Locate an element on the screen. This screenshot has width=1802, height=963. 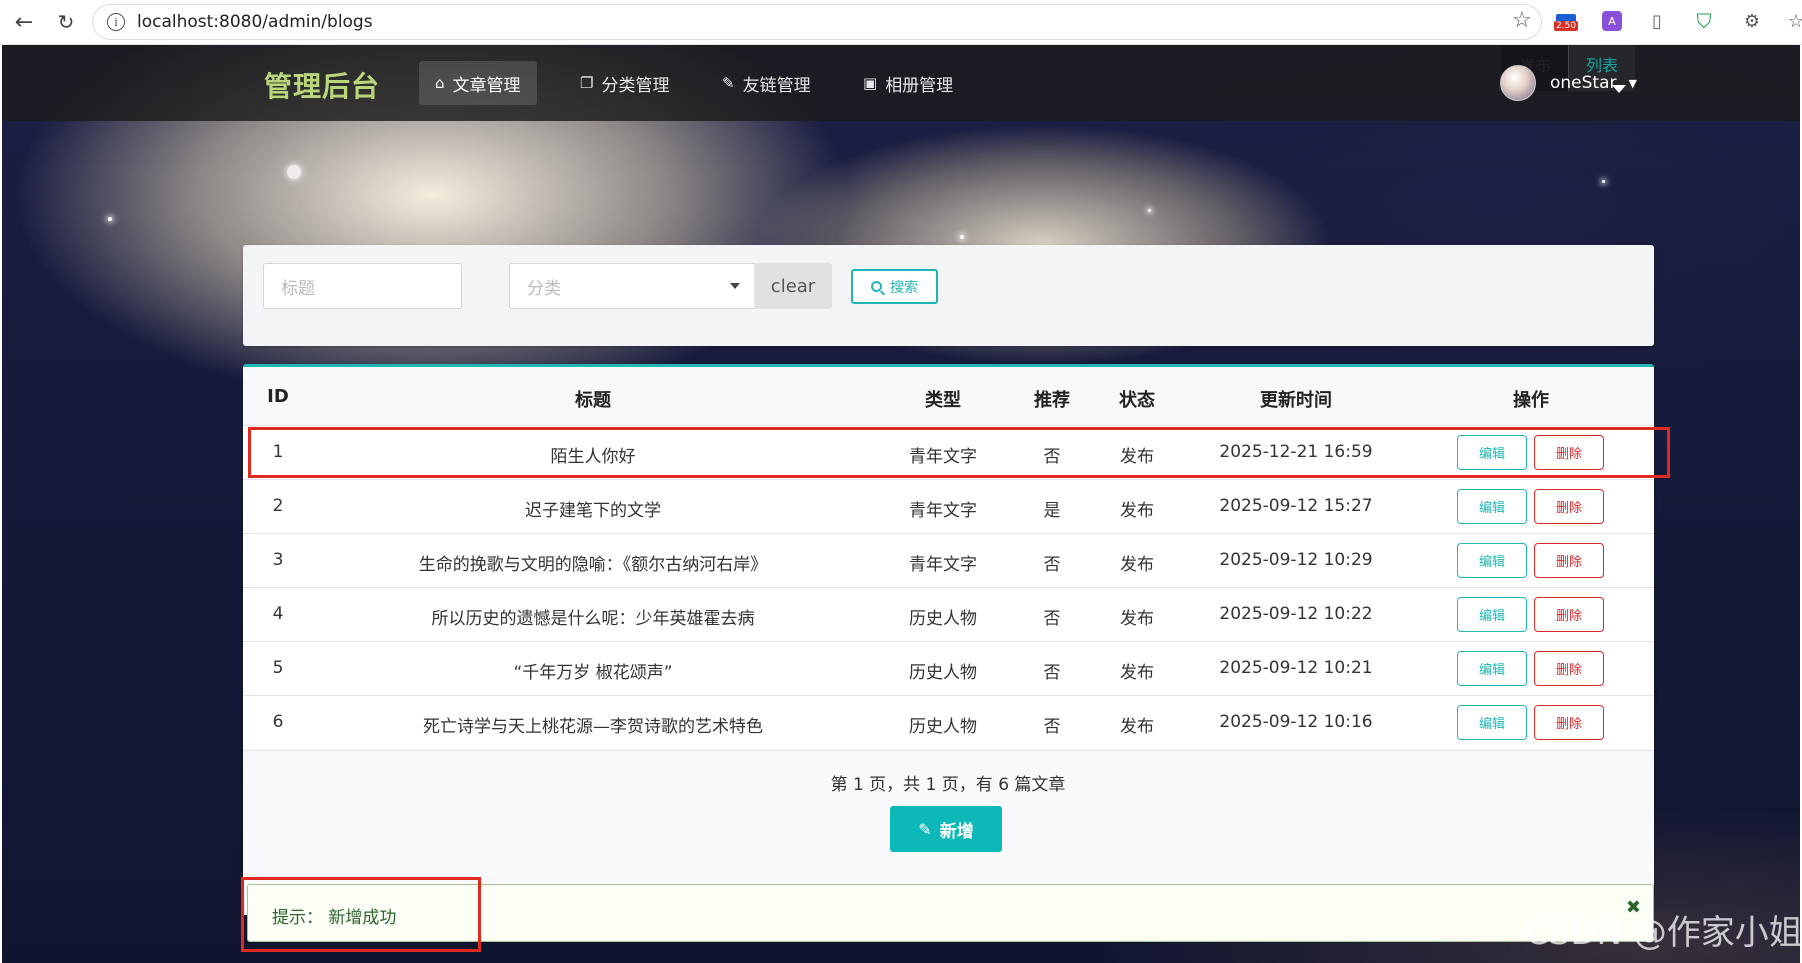
page-info: 第 1 页，共 1 页，有 6 篇文章 is located at coordinates (948, 785).